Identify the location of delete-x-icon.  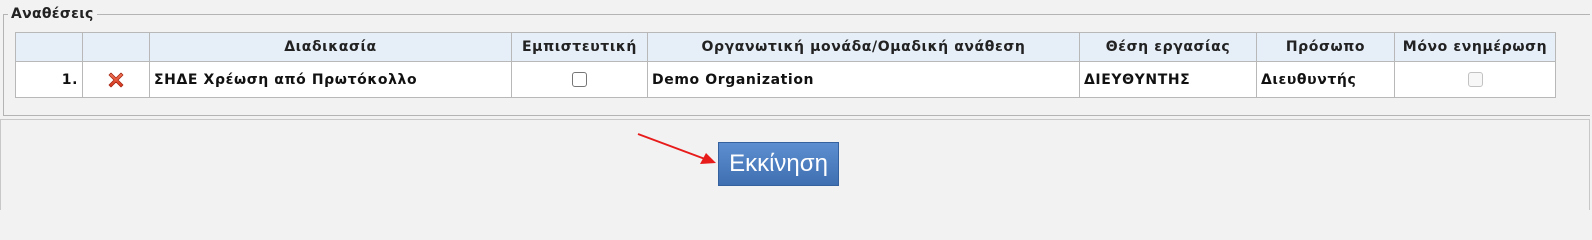
(116, 80).